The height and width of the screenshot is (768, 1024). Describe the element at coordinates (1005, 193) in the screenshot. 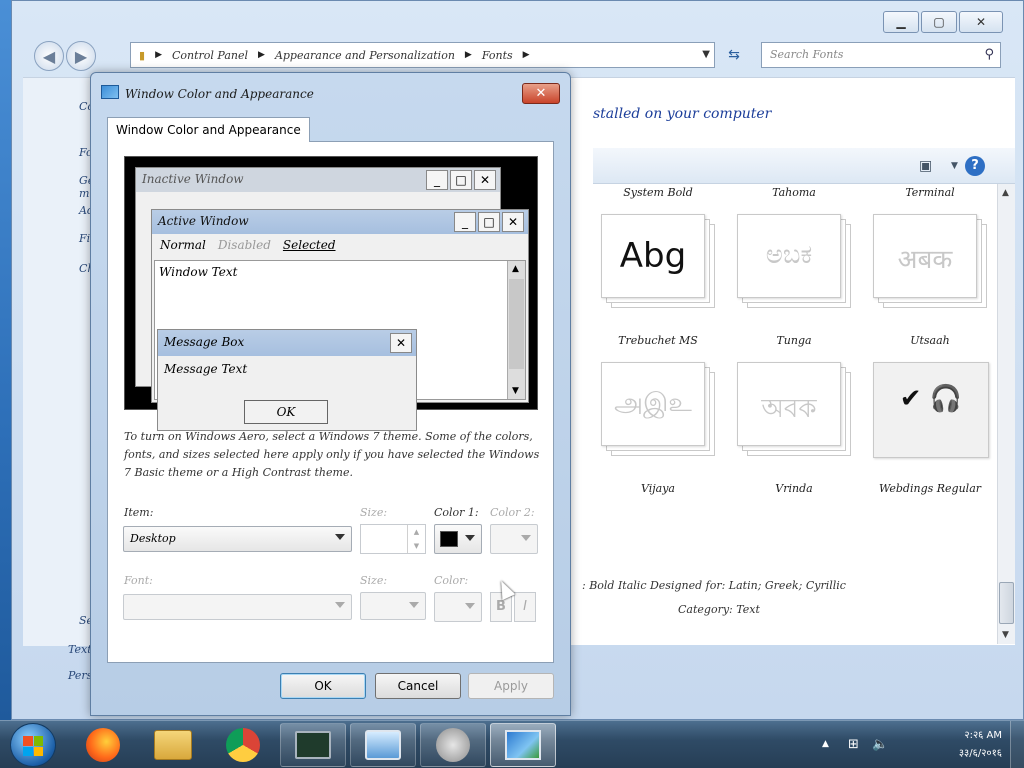

I see `scroll-up-icon: ▲` at that location.